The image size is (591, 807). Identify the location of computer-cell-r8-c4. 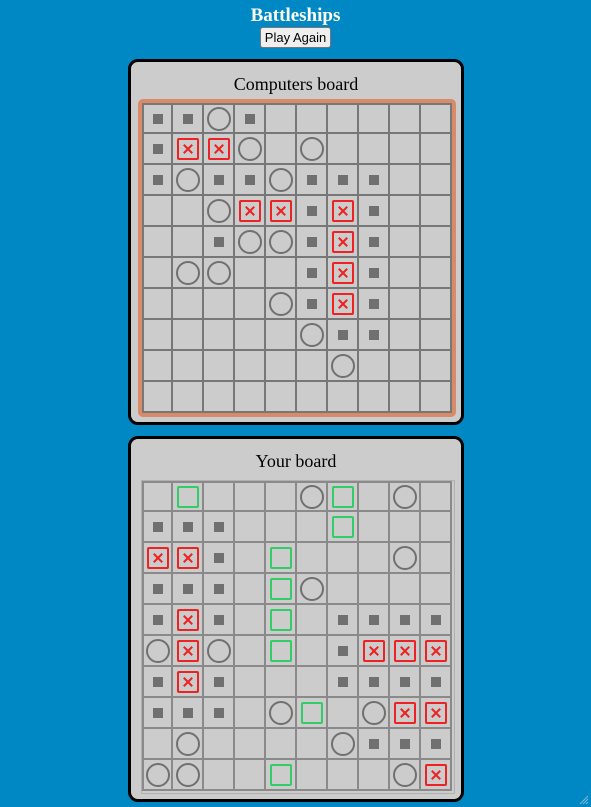
(281, 366).